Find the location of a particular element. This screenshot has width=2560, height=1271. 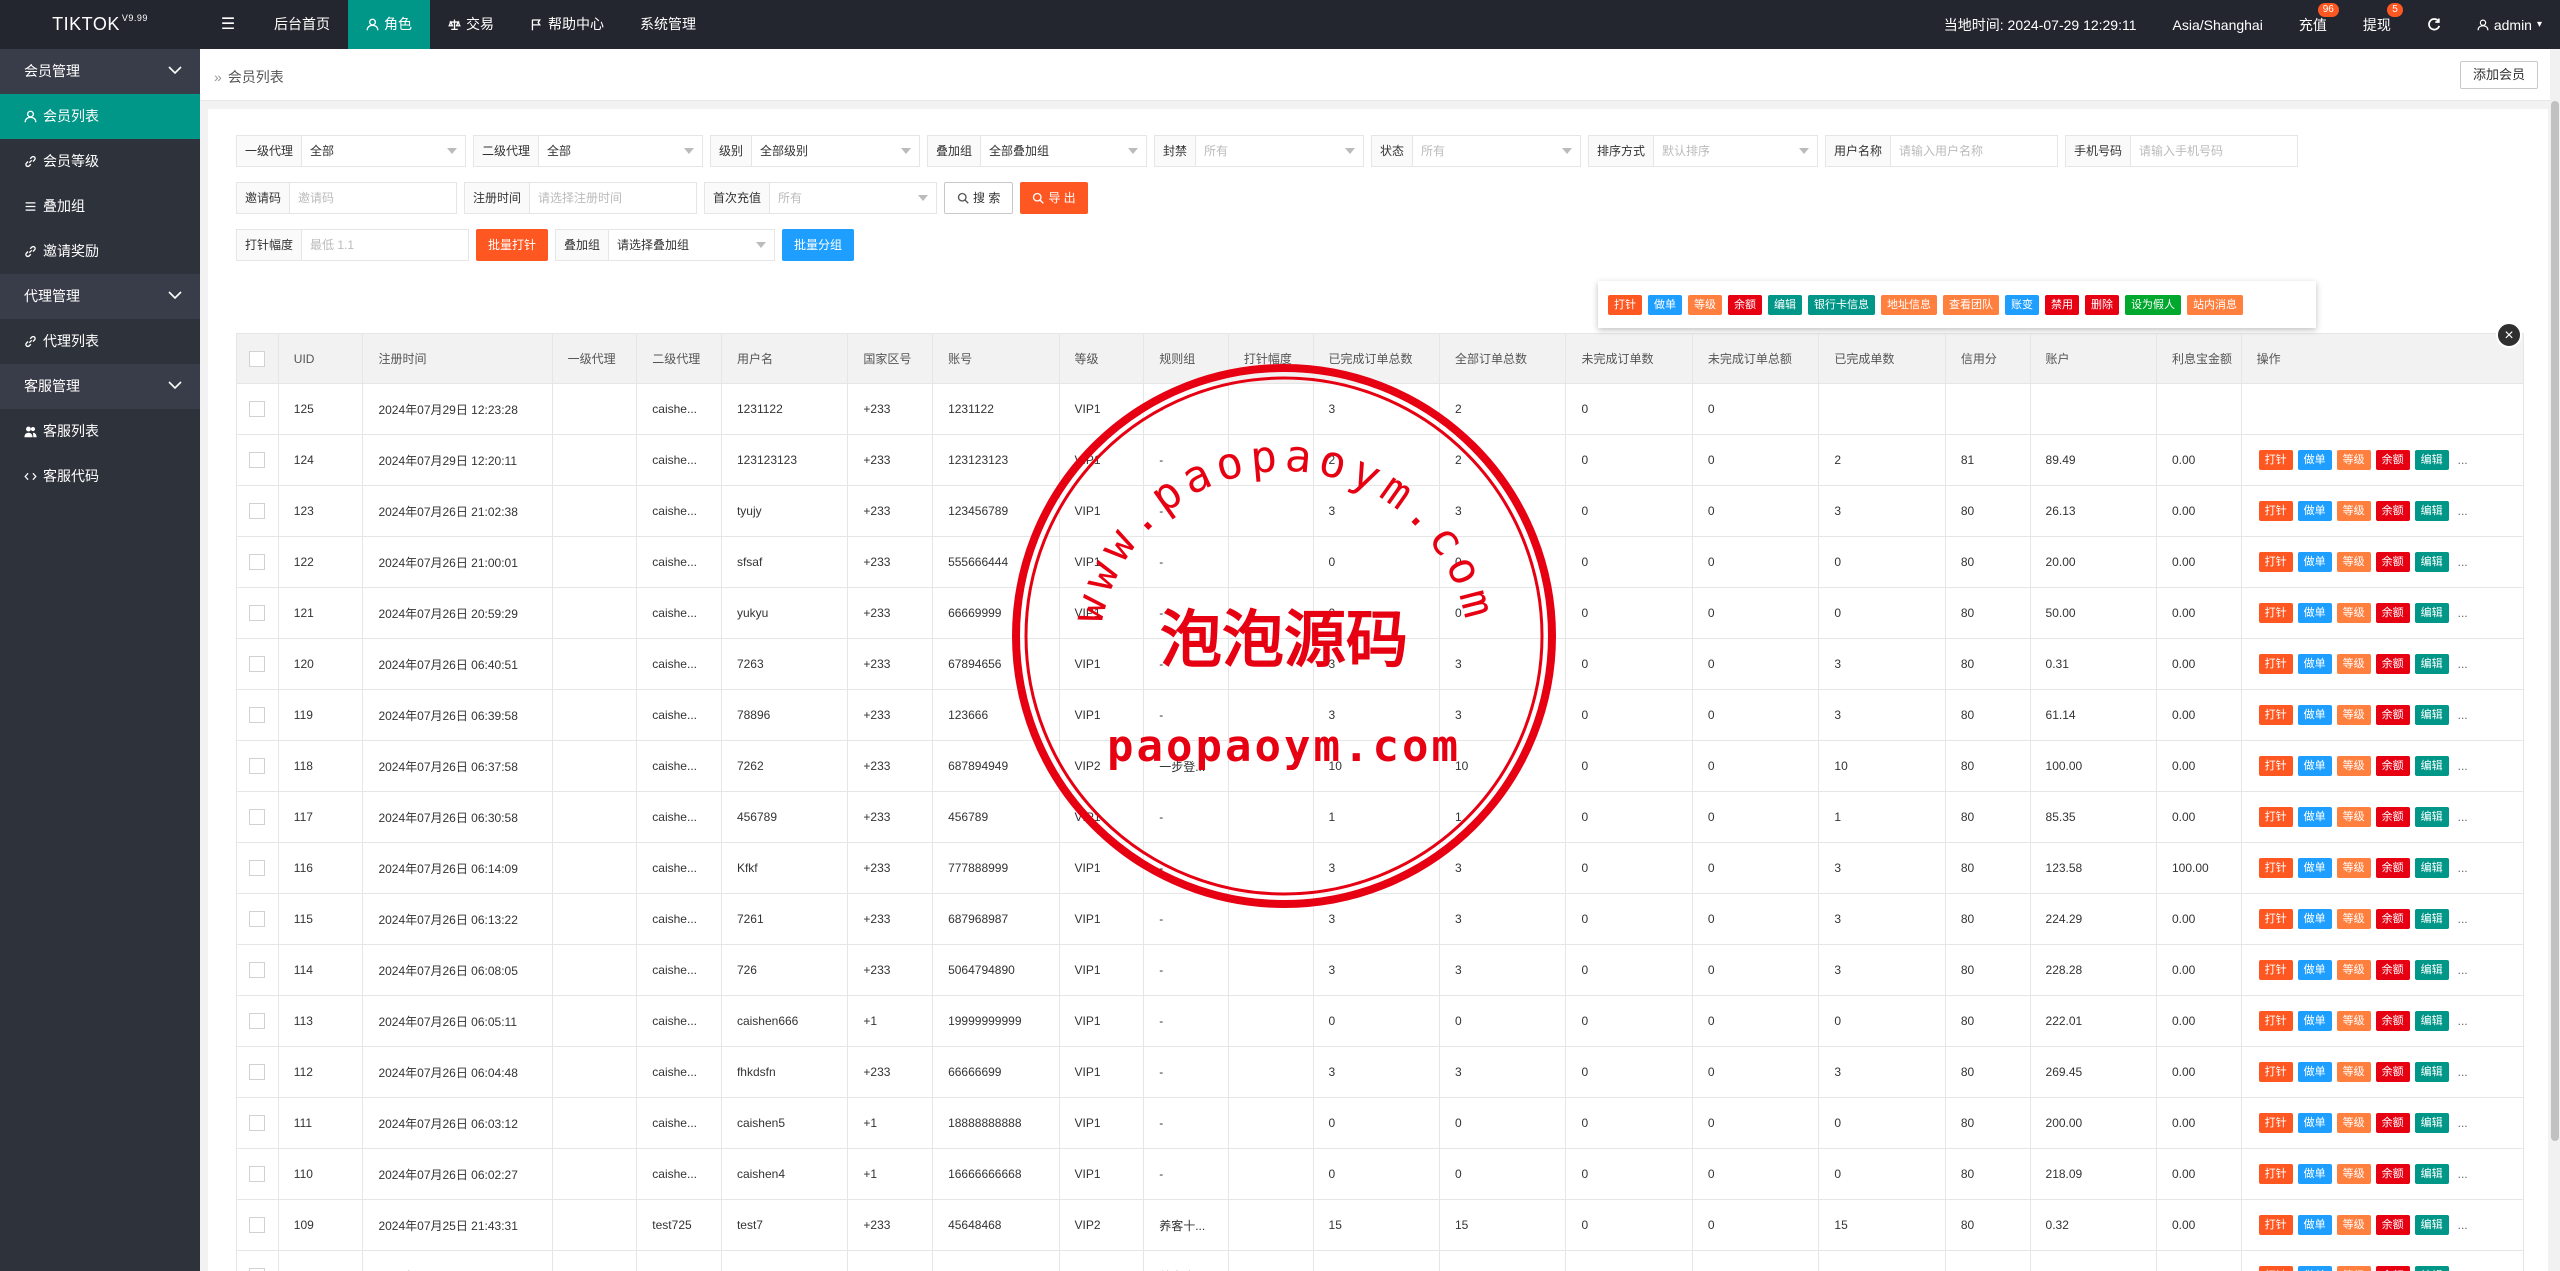

nav-item-4: 系统管理 is located at coordinates (668, 24).